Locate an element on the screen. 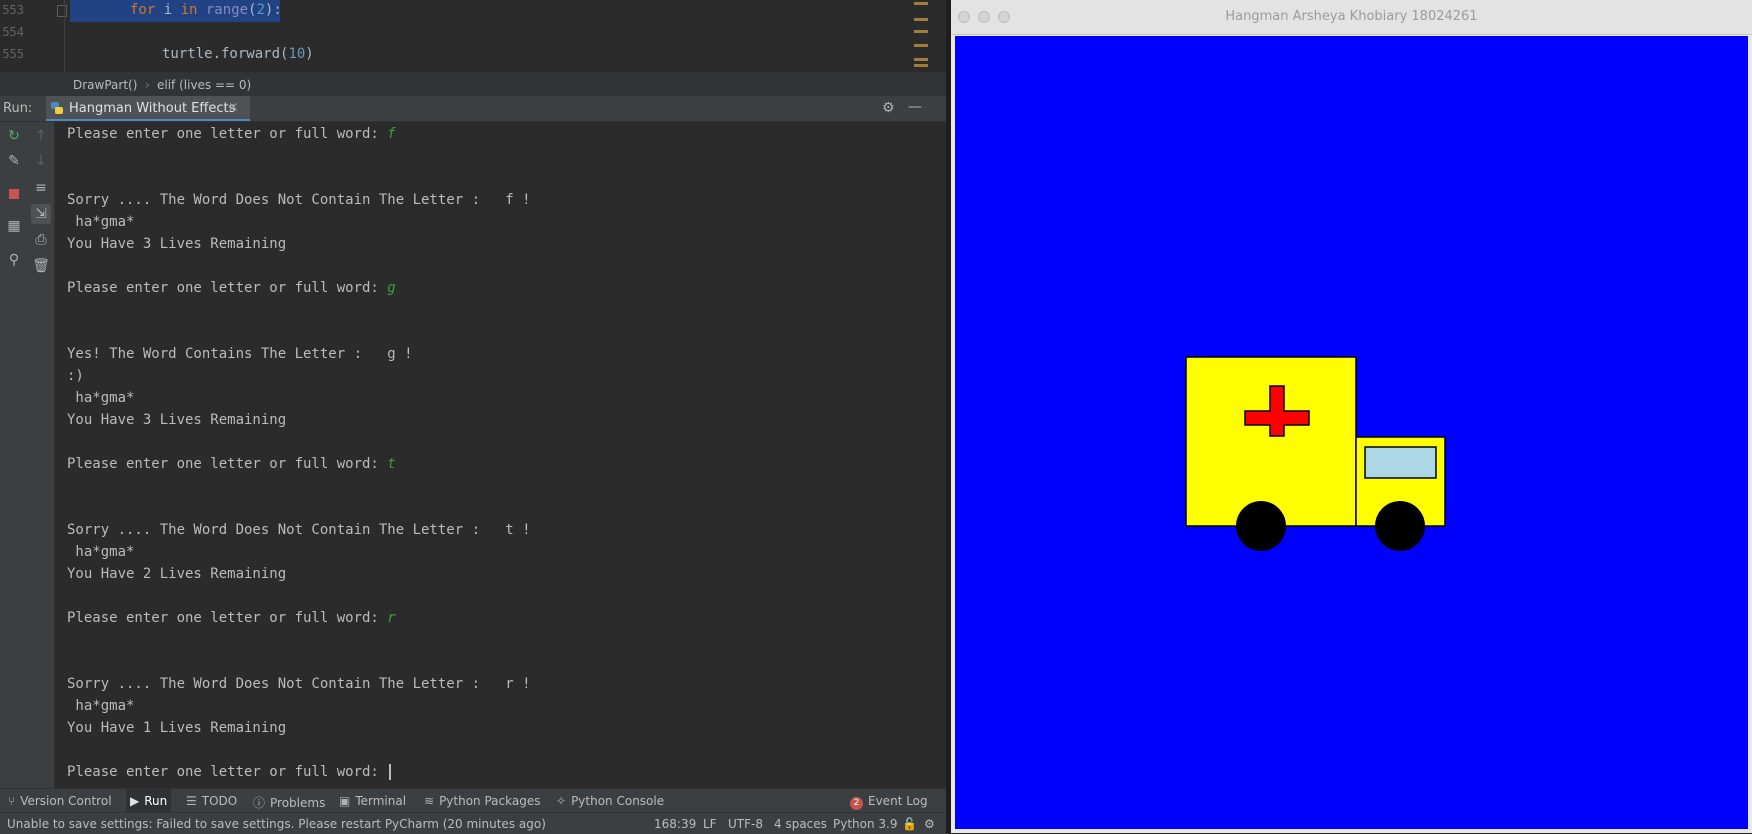 The image size is (1752, 834). fold-marker-icon is located at coordinates (62, 11).